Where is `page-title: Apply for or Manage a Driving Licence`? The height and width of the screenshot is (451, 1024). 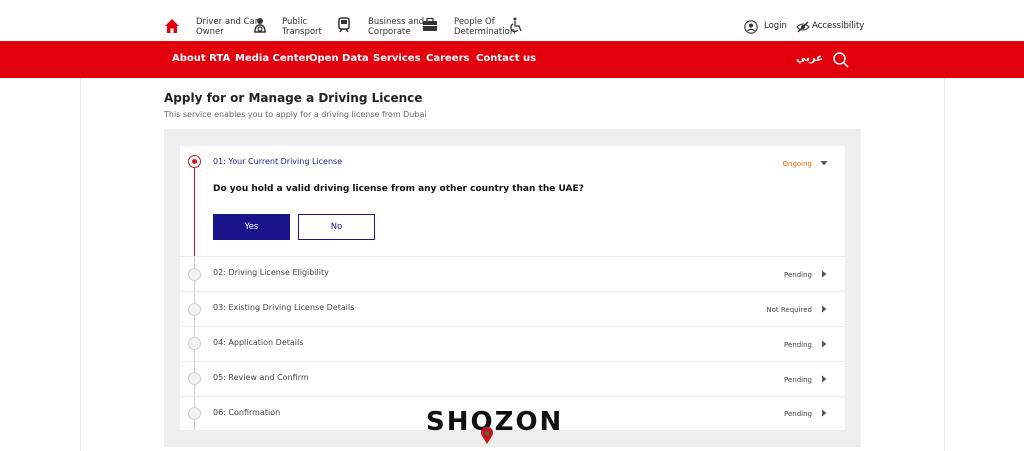
page-title: Apply for or Manage a Driving Licence is located at coordinates (293, 98).